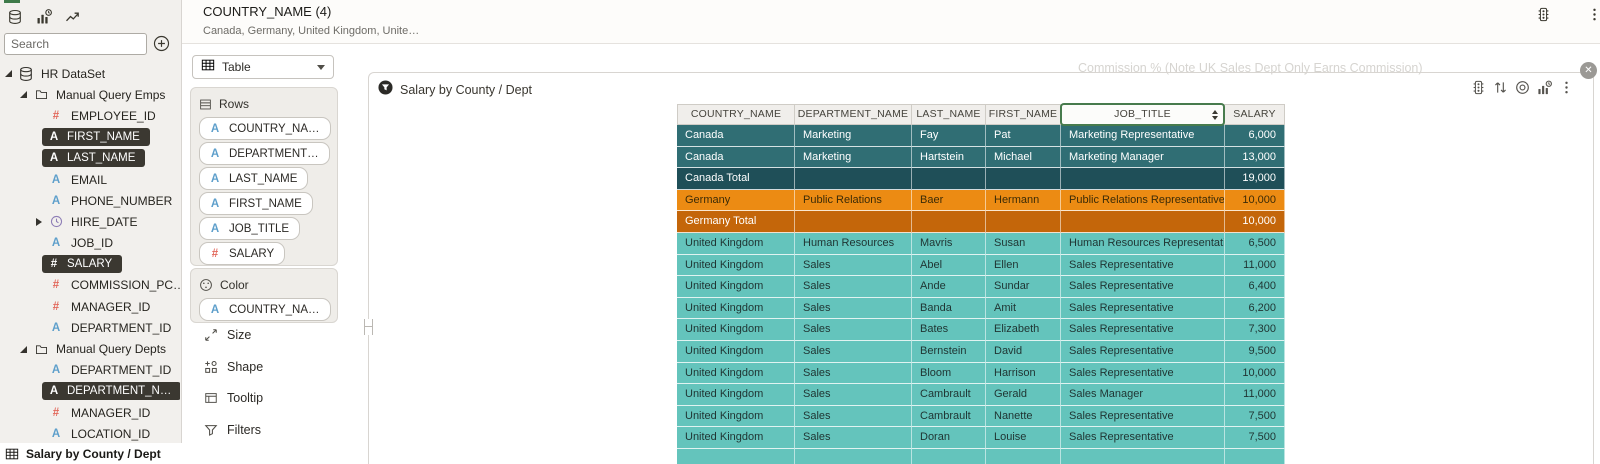 Image resolution: width=1600 pixels, height=464 pixels. What do you see at coordinates (75, 44) in the screenshot?
I see `search-input` at bounding box center [75, 44].